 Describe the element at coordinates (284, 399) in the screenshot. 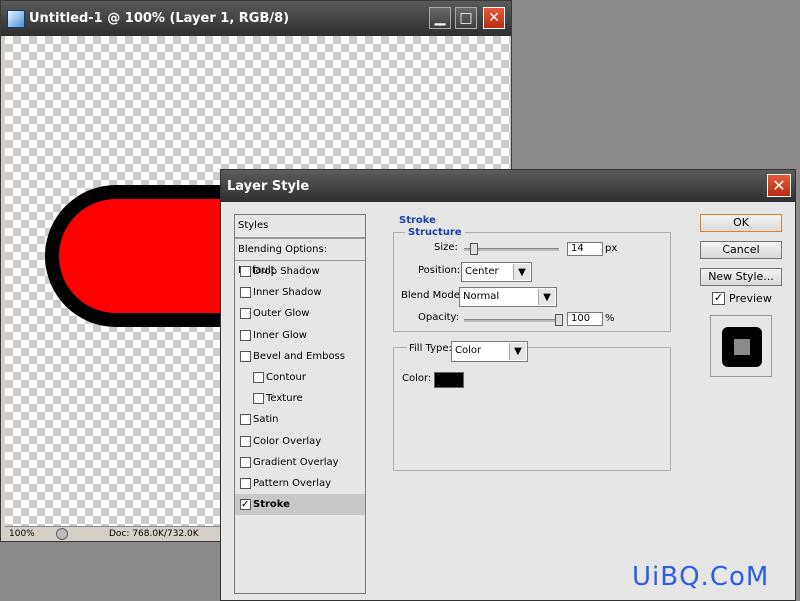

I see `style-item-label: Texture` at that location.